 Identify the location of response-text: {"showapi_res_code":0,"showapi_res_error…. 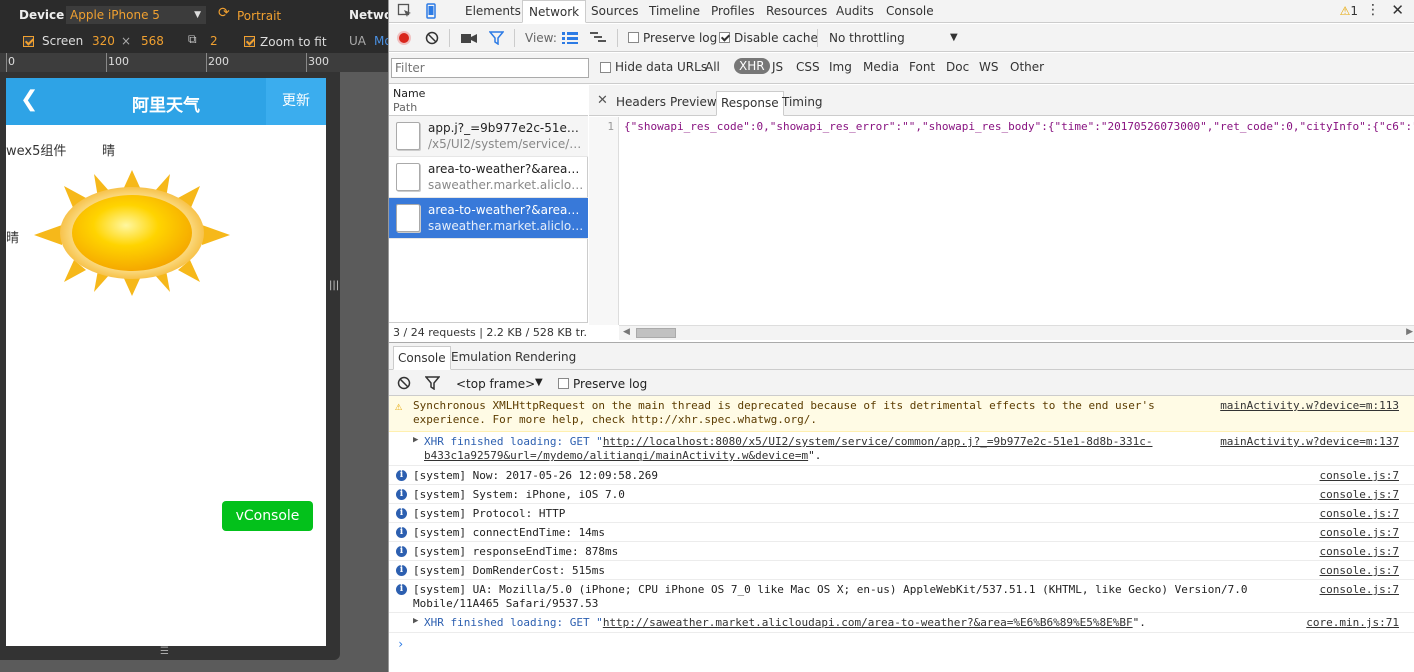
(1019, 126).